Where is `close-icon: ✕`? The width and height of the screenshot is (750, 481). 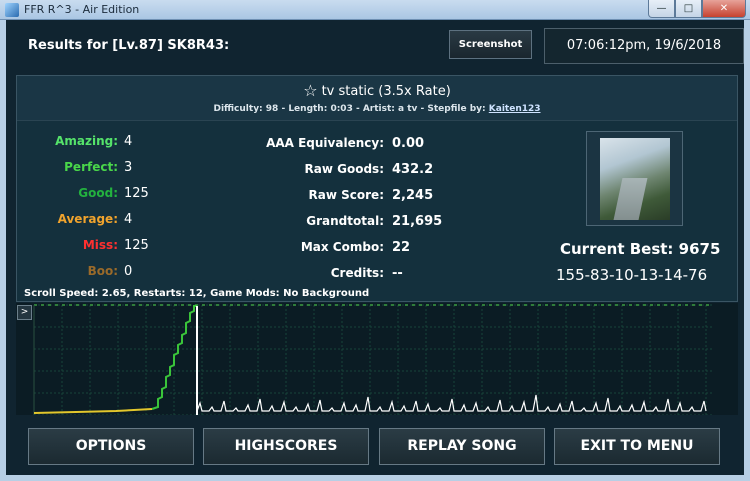
close-icon: ✕ is located at coordinates (724, 9).